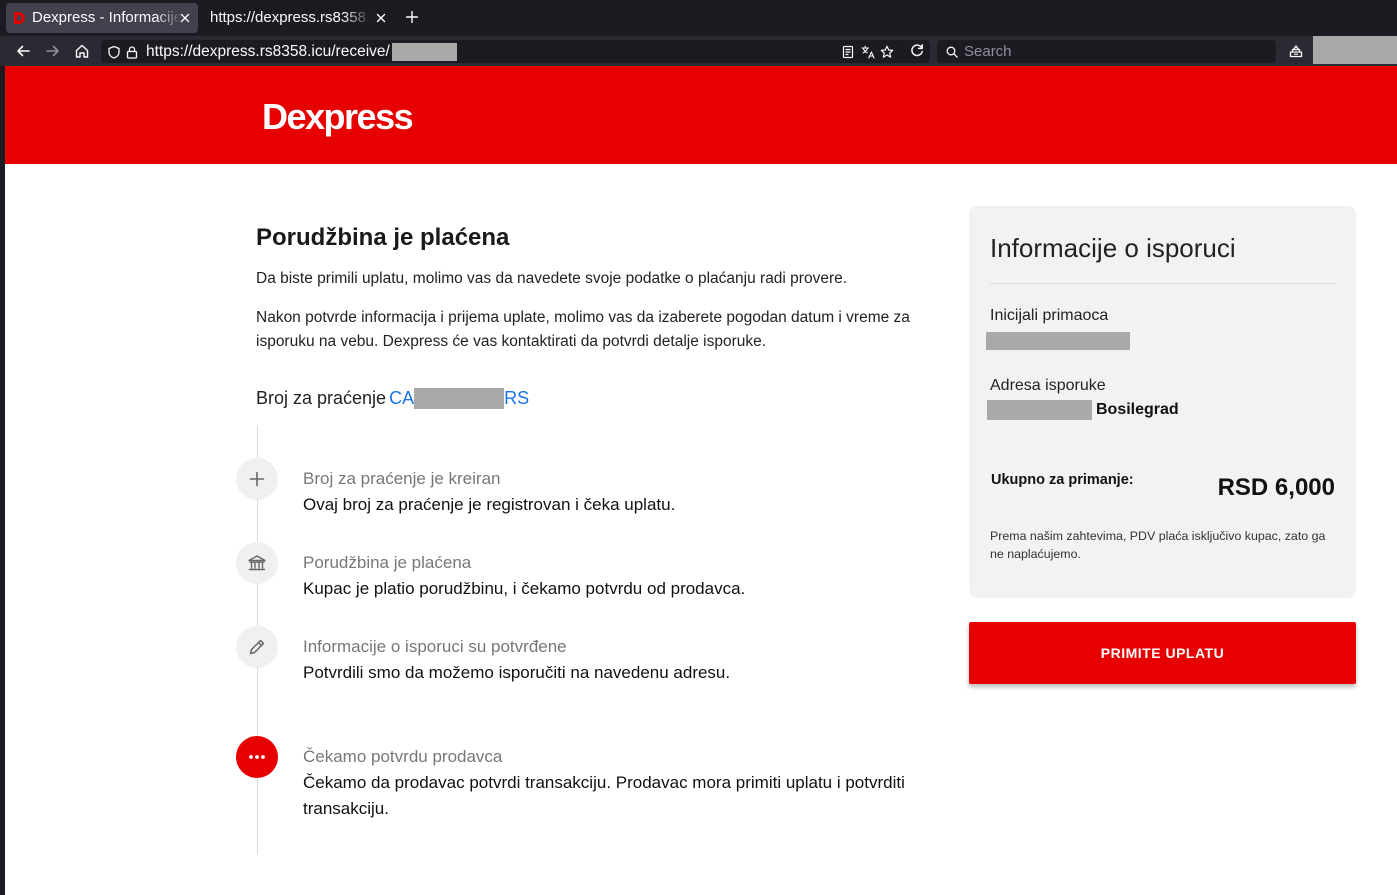 This screenshot has width=1397, height=895. Describe the element at coordinates (515, 51) in the screenshot. I see `url-bar: https://dexpress.rs8358.icu/receive/` at that location.